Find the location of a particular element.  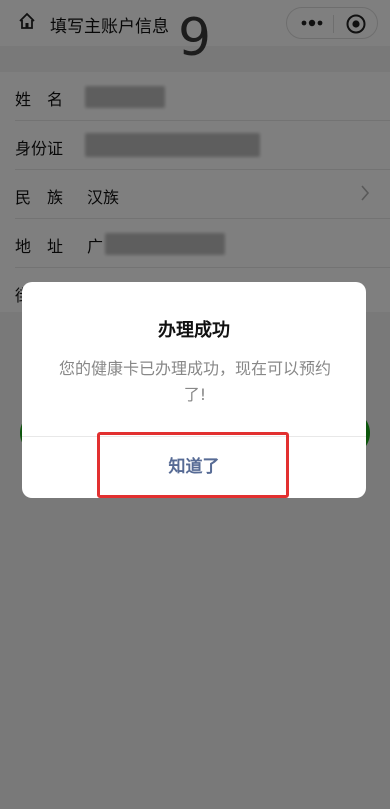

dialog-message: 您的健康卡已办理成功，现在可以预约了! is located at coordinates (194, 381).